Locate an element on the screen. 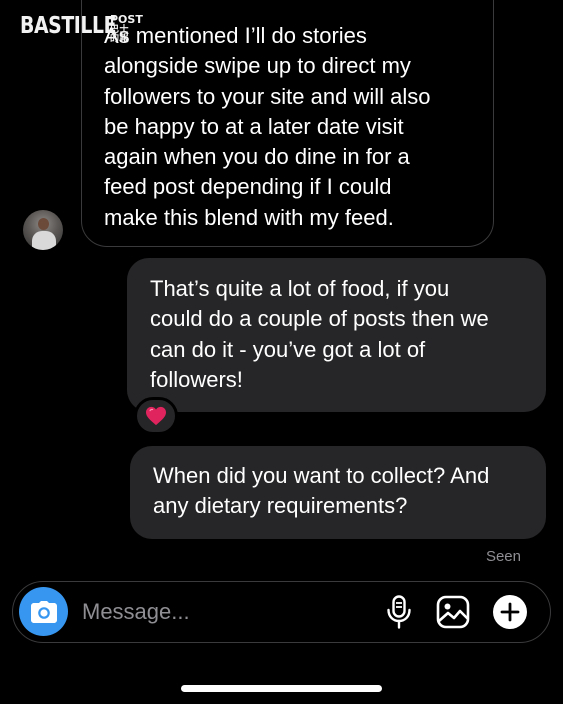 The height and width of the screenshot is (704, 563). camera-button is located at coordinates (43, 611).